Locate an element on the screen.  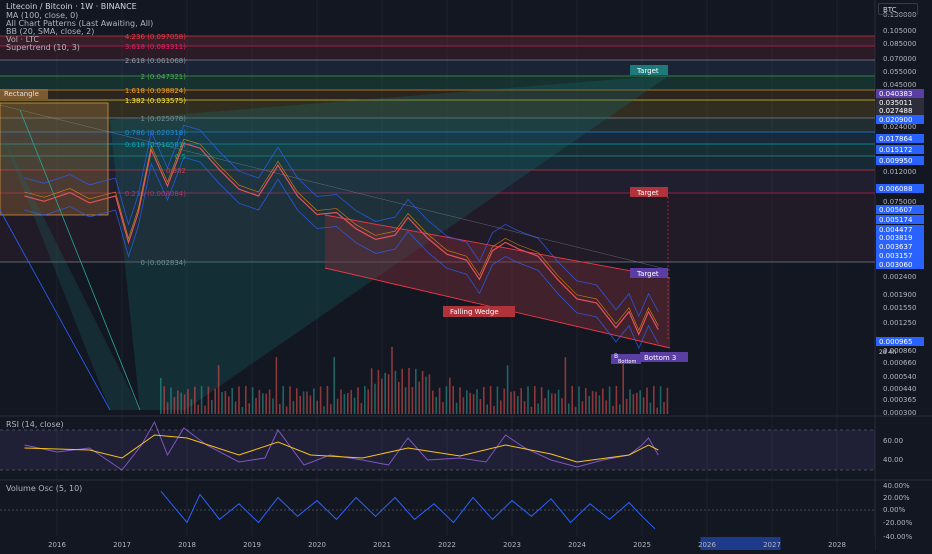
time-axis-tick: 2018 is located at coordinates (187, 545).